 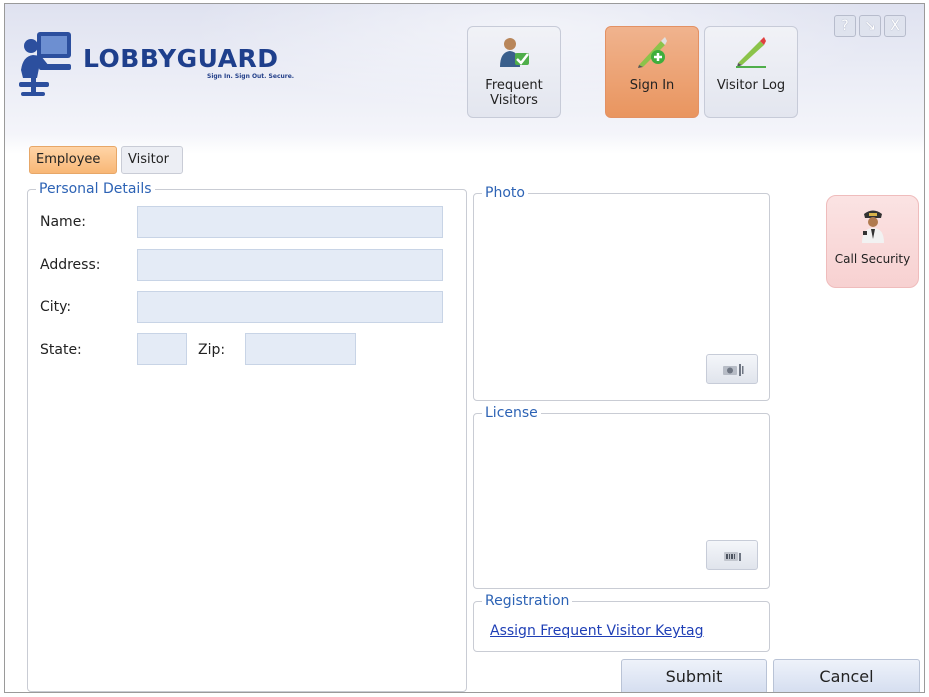 I want to click on camera-icon, so click(x=733, y=370).